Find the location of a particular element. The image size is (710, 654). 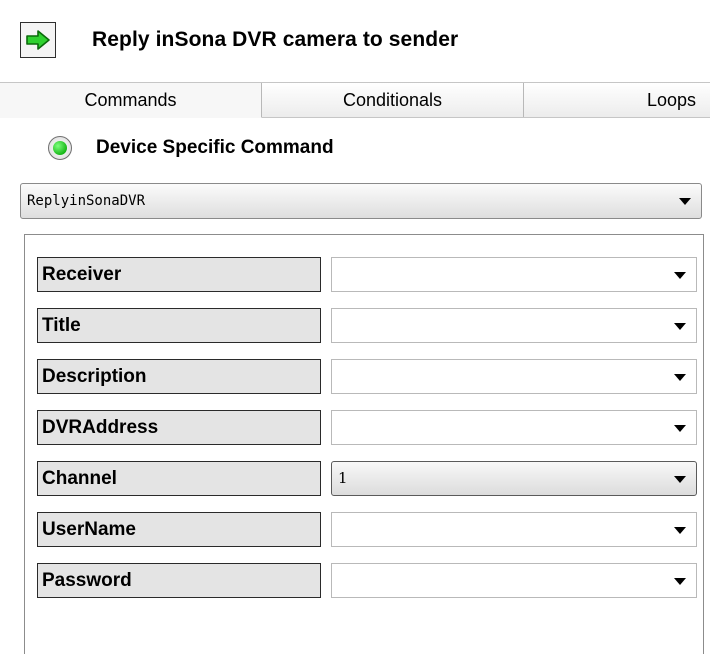

param-label: UserName is located at coordinates (179, 529).